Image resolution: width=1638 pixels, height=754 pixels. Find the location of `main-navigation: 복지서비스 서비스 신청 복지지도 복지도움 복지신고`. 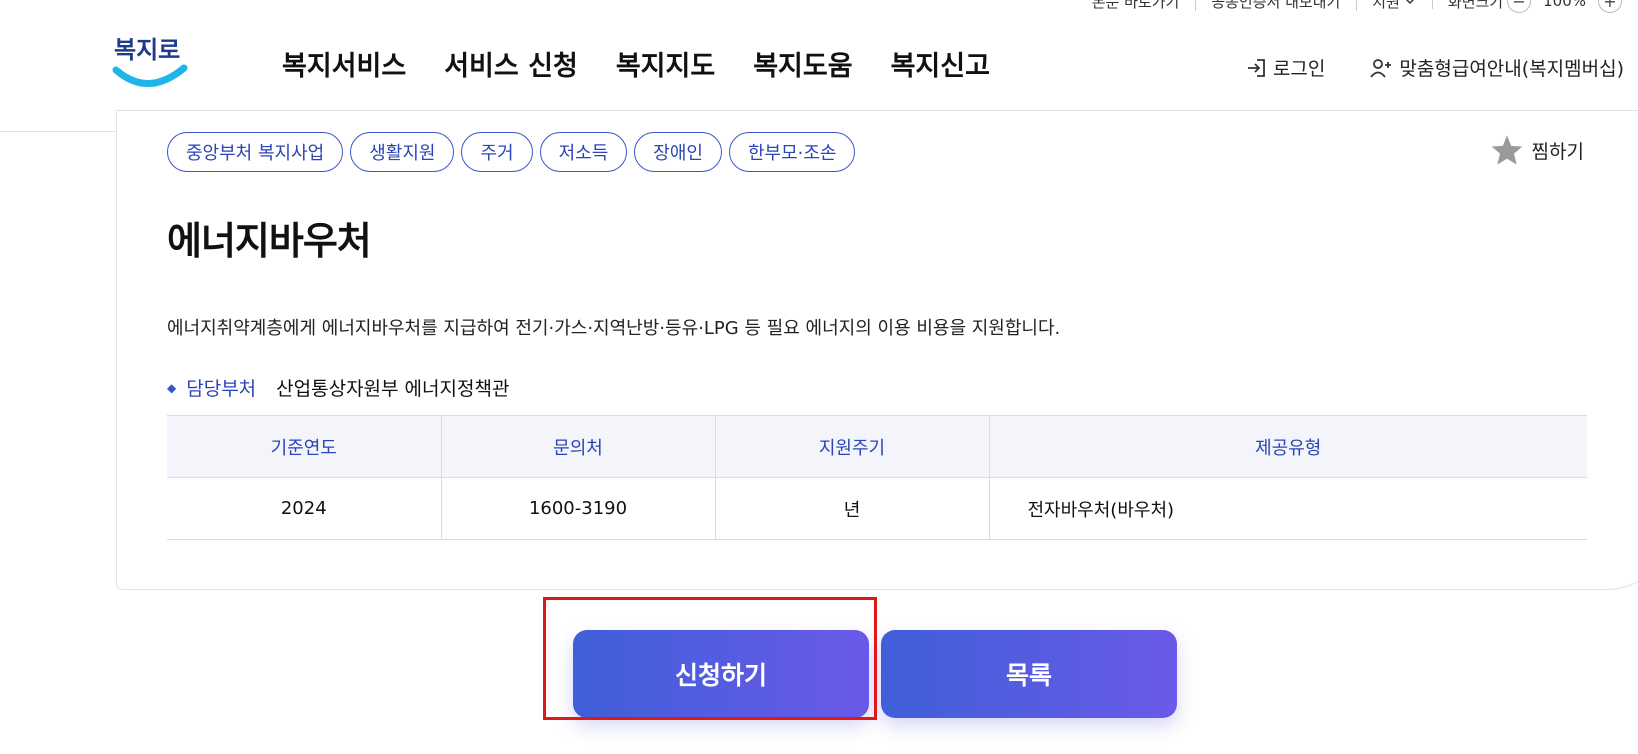

main-navigation: 복지서비스 서비스 신청 복지지도 복지도움 복지신고 is located at coordinates (636, 63).